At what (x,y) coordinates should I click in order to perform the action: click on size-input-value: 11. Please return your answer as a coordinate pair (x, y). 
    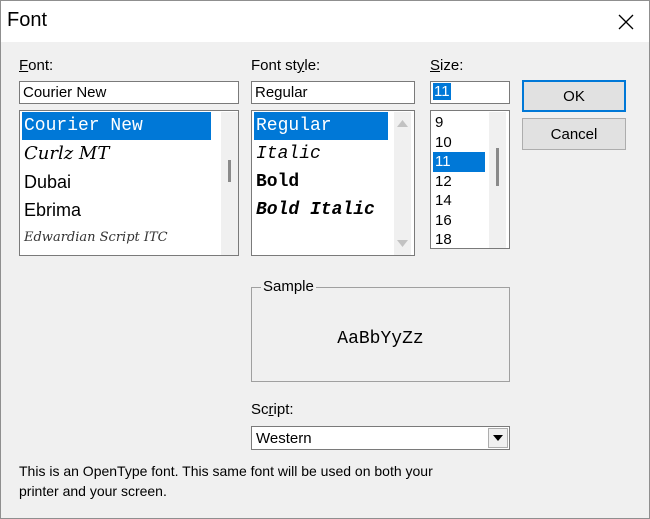
    Looking at the image, I should click on (442, 91).